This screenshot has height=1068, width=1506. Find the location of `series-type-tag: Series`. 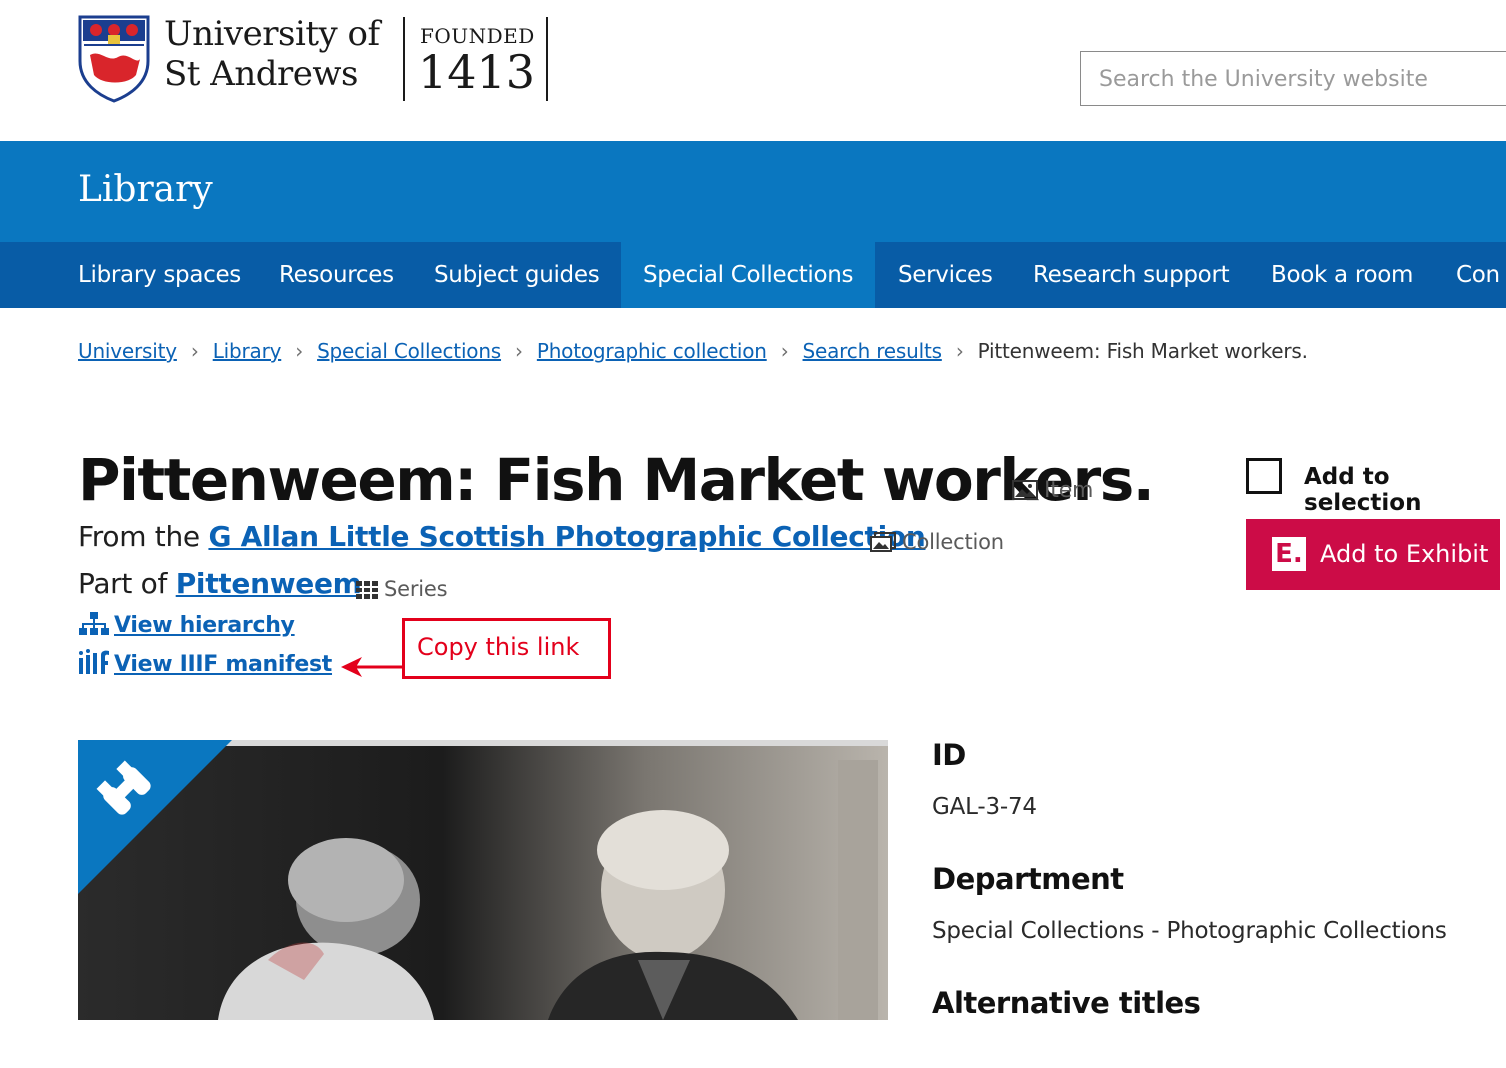

series-type-tag: Series is located at coordinates (402, 589).